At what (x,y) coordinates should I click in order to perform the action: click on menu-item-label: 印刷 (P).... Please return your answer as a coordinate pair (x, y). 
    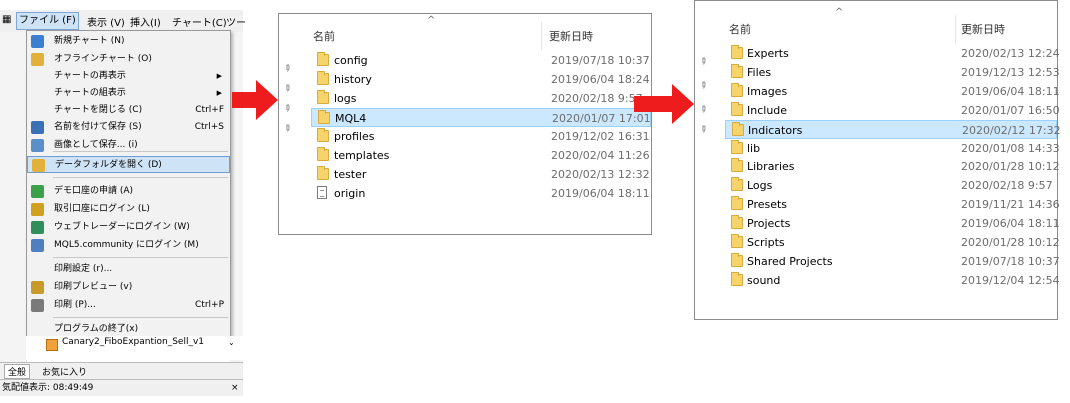
    Looking at the image, I should click on (75, 305).